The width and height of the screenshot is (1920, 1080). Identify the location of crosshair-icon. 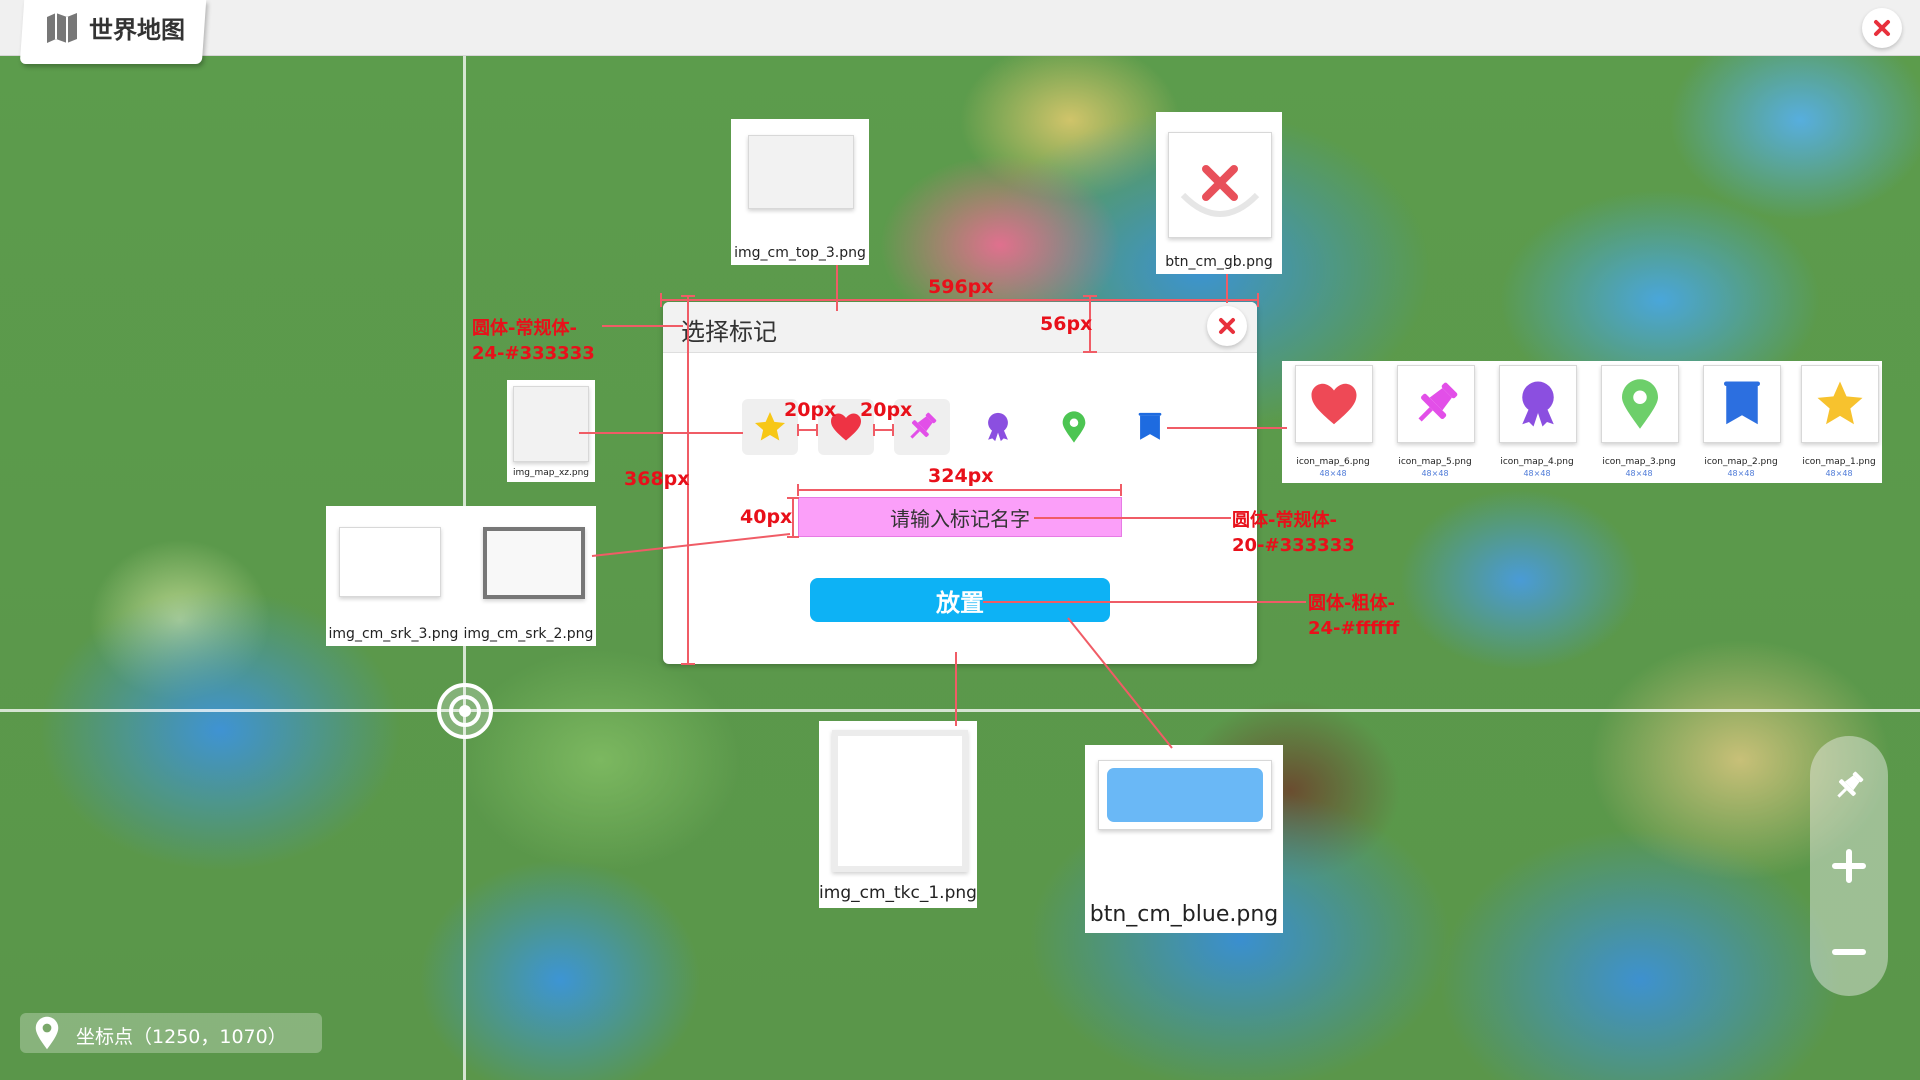
(465, 711).